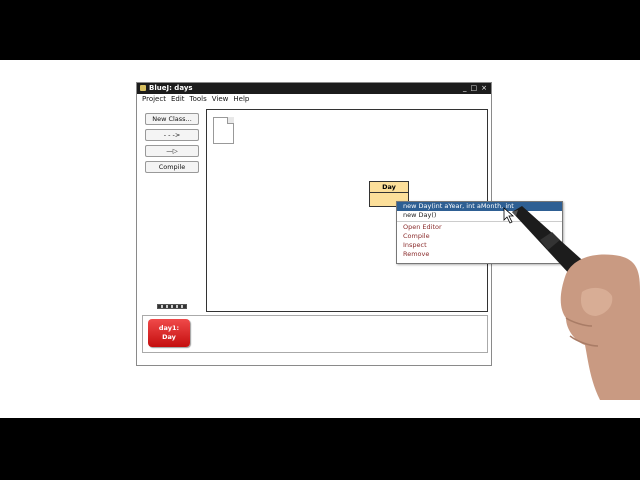 This screenshot has width=640, height=480. What do you see at coordinates (484, 88) in the screenshot?
I see `close-icon: ×` at bounding box center [484, 88].